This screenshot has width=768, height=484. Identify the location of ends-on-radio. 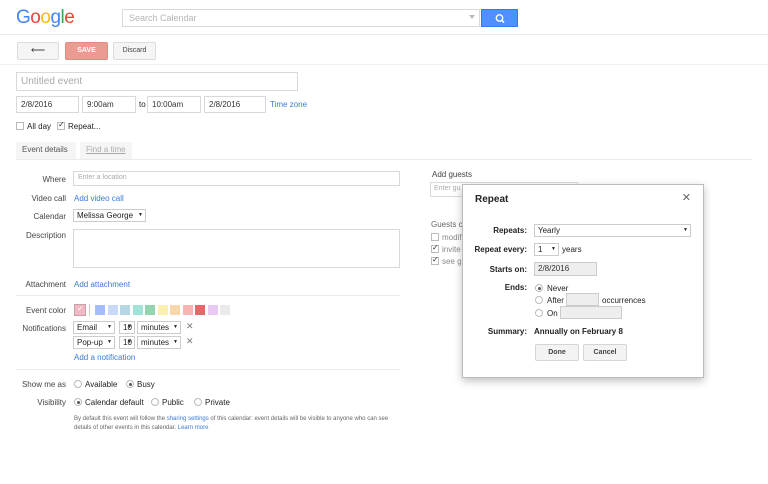
(539, 313).